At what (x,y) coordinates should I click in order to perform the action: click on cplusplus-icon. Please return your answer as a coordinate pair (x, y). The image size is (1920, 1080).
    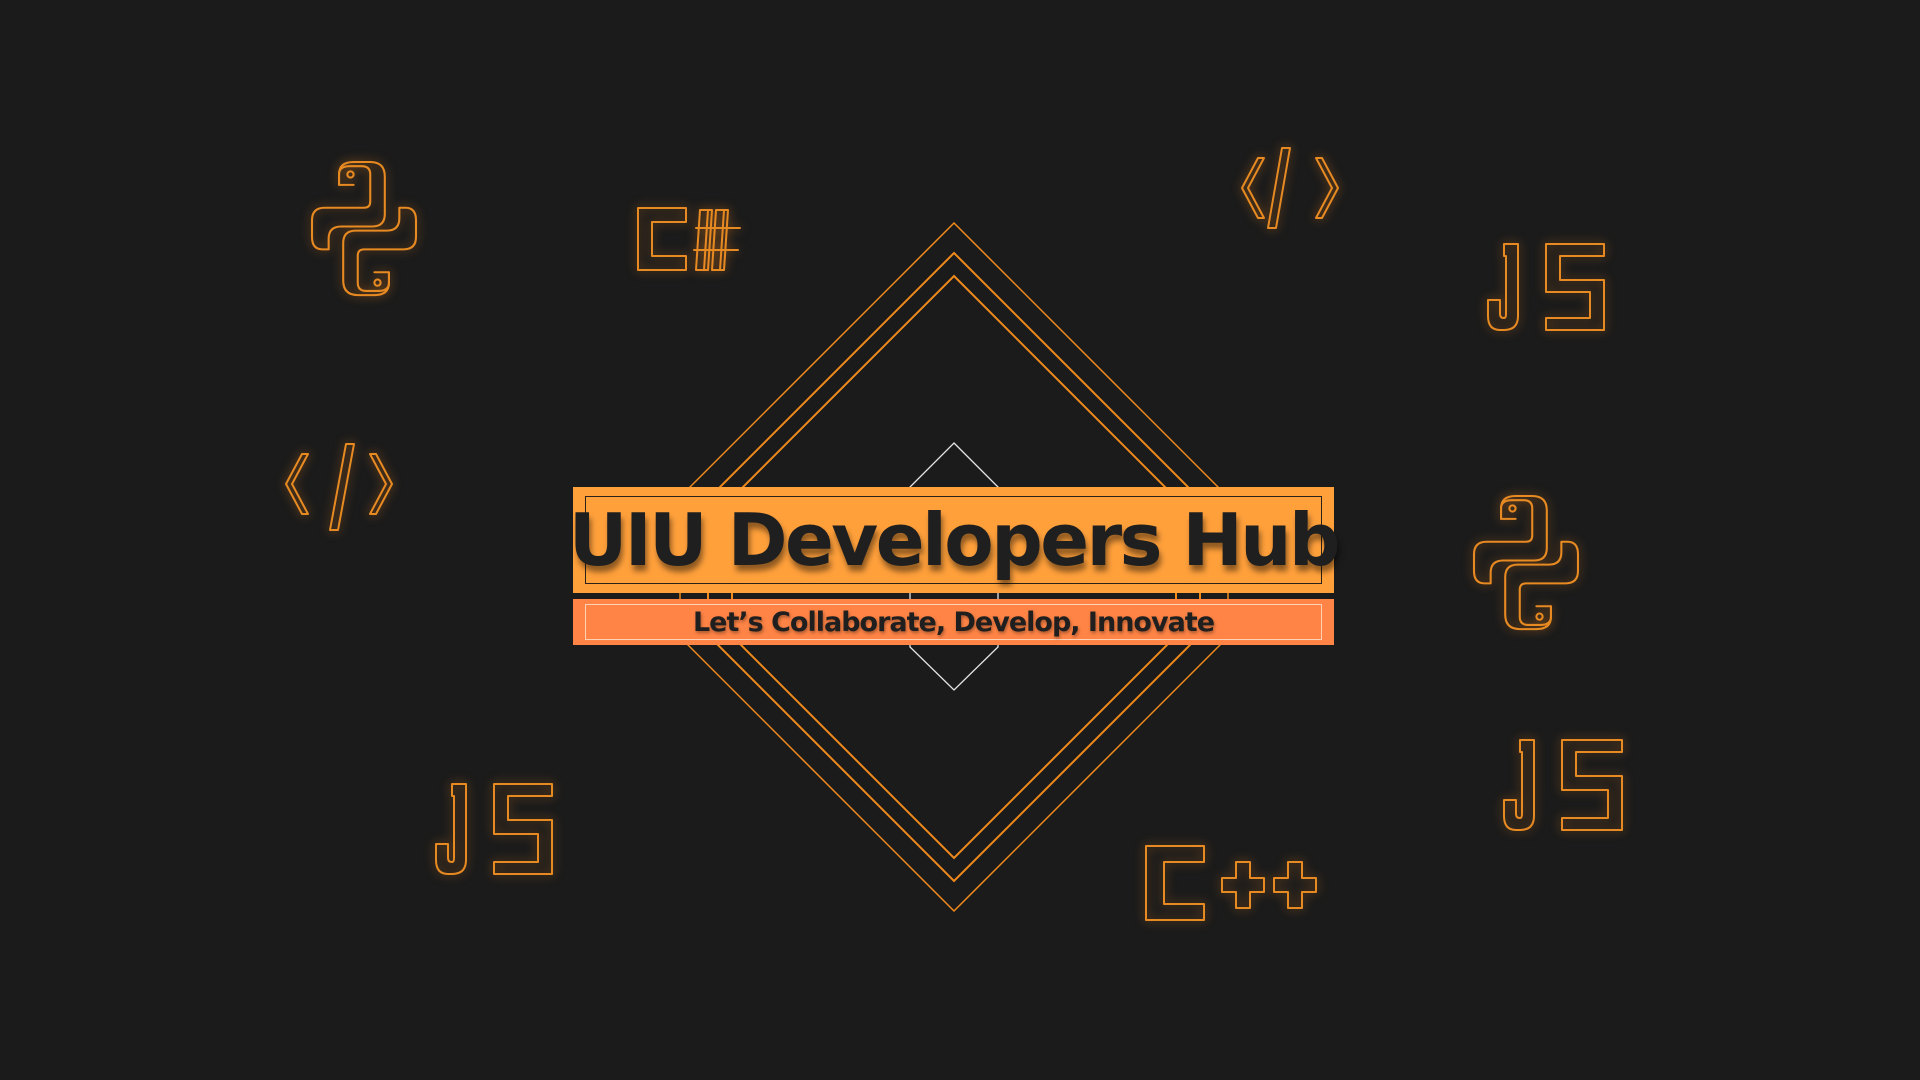
    Looking at the image, I should click on (1231, 883).